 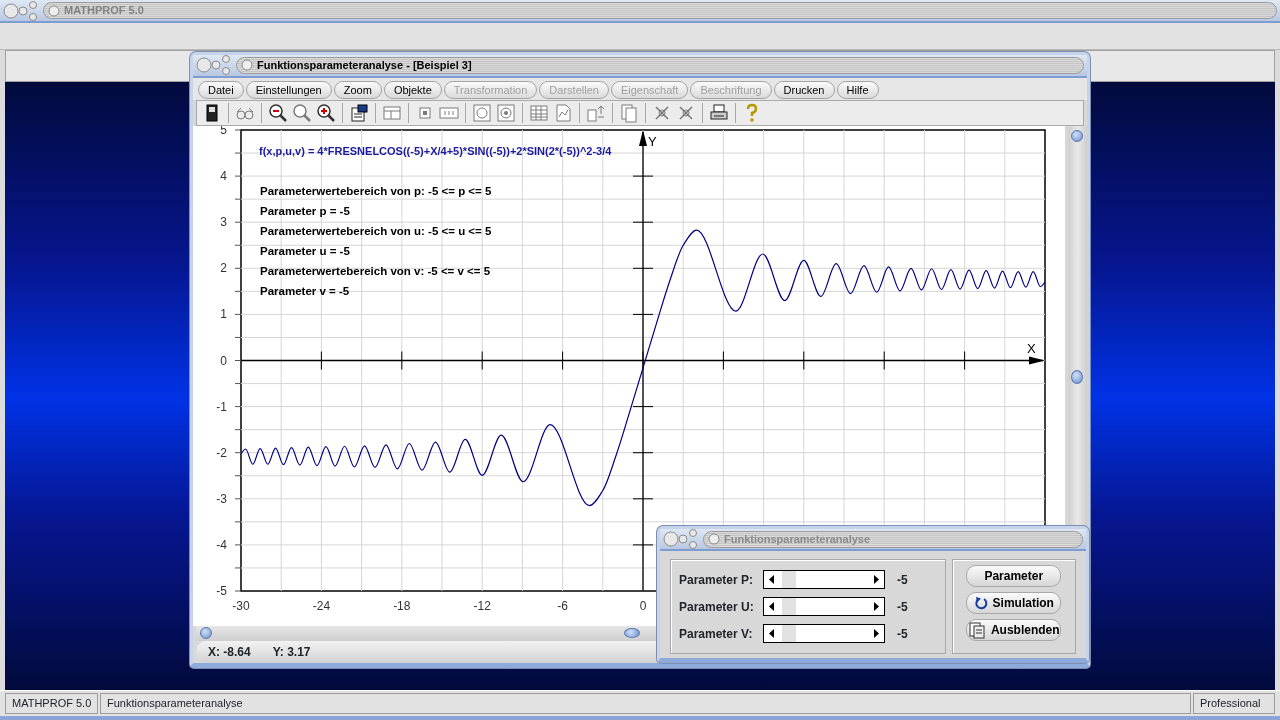 What do you see at coordinates (51, 703) in the screenshot?
I see `status-pane: MATHPROF 5.0` at bounding box center [51, 703].